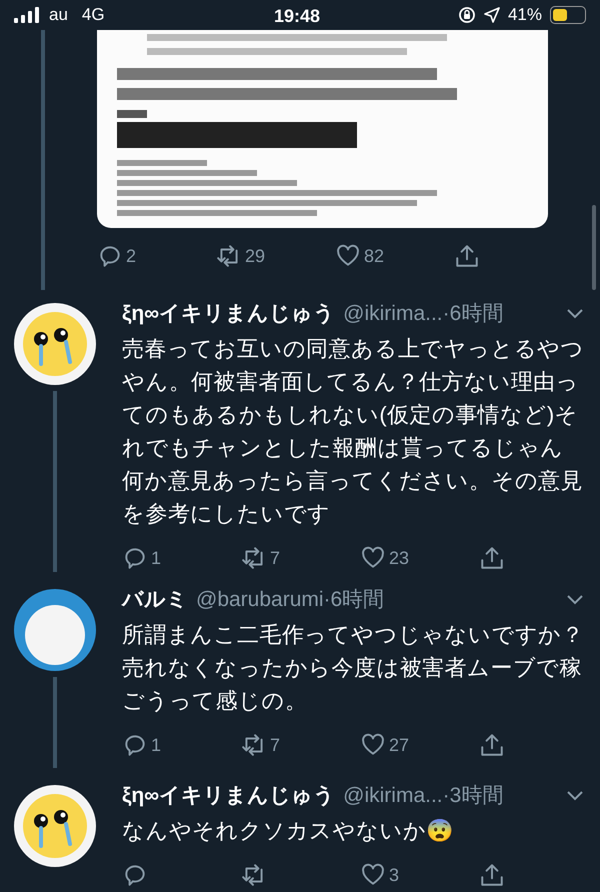 This screenshot has height=892, width=600. What do you see at coordinates (394, 875) in the screenshot?
I see `like-count: 3` at bounding box center [394, 875].